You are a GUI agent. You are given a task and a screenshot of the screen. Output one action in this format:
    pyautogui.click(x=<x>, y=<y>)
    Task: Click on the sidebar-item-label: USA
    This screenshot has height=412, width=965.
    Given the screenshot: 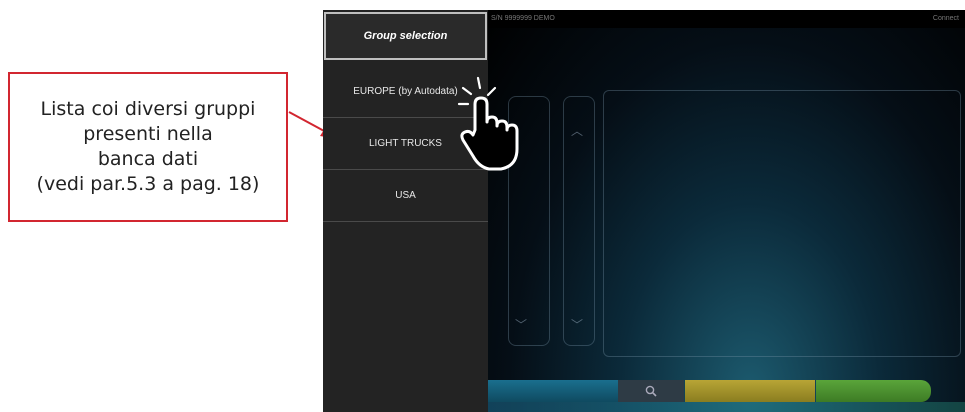 What is the action you would take?
    pyautogui.click(x=405, y=195)
    